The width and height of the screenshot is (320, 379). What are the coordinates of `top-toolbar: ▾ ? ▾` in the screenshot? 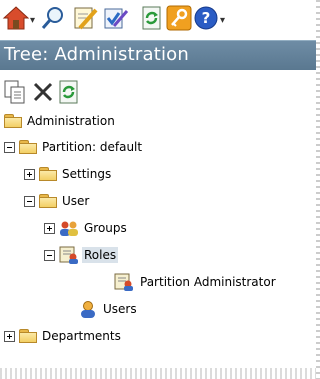 It's located at (160, 20).